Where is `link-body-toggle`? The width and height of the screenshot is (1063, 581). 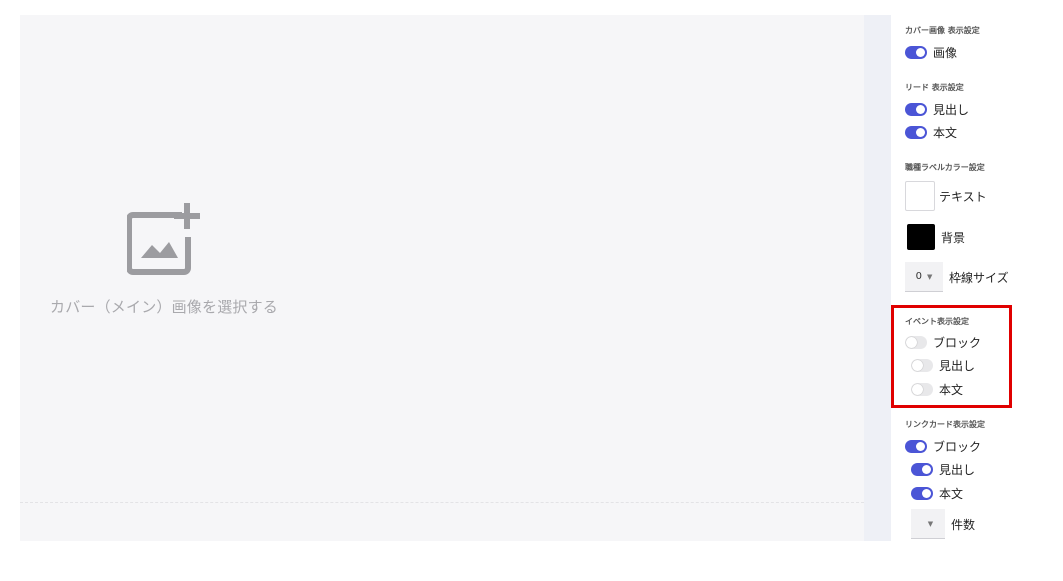
link-body-toggle is located at coordinates (922, 493).